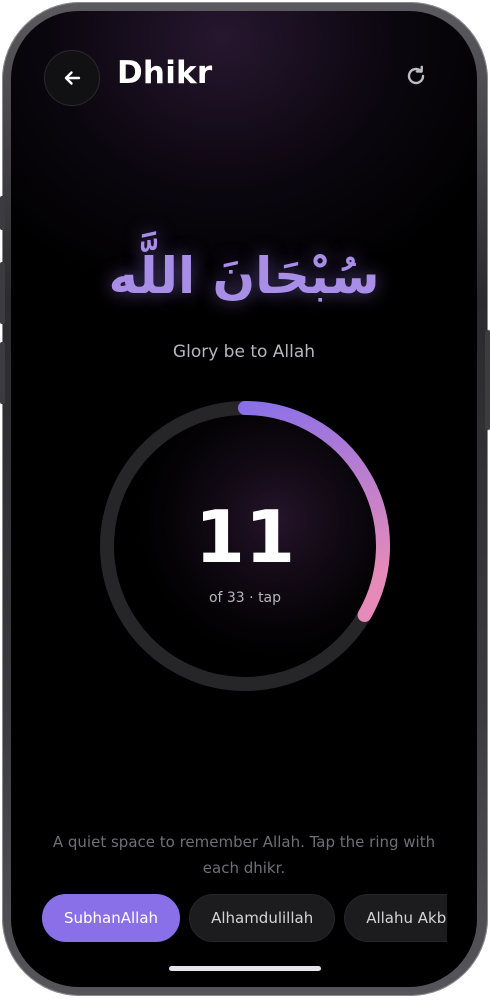 This screenshot has width=490, height=1000. I want to click on back-button, so click(72, 78).